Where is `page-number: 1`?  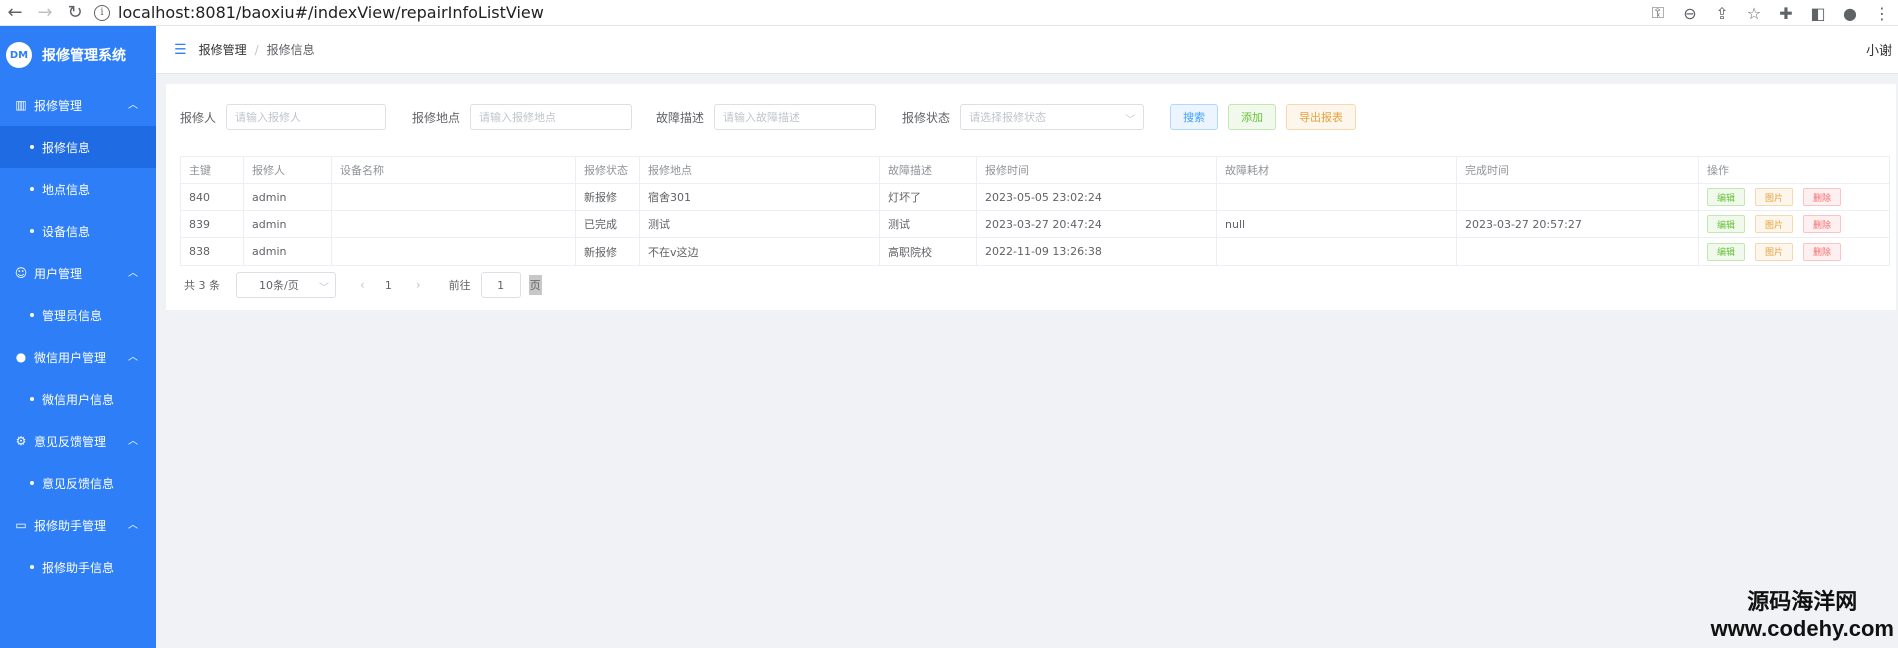
page-number: 1 is located at coordinates (388, 285).